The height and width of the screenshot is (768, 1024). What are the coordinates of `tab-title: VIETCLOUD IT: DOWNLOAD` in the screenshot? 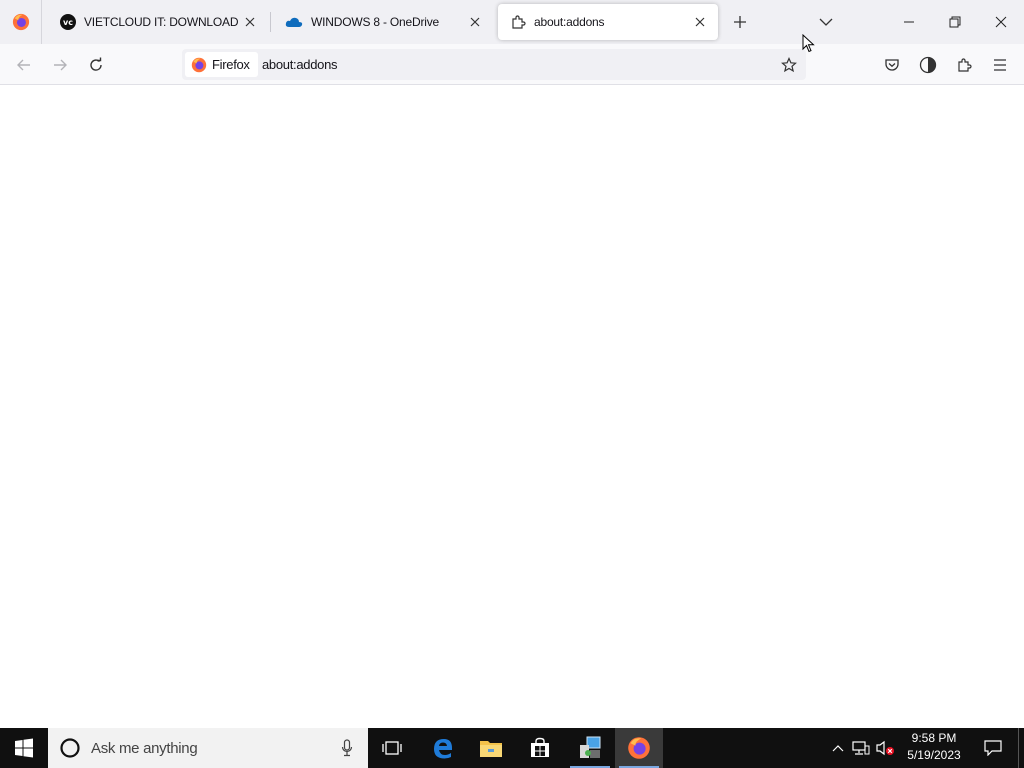 It's located at (161, 22).